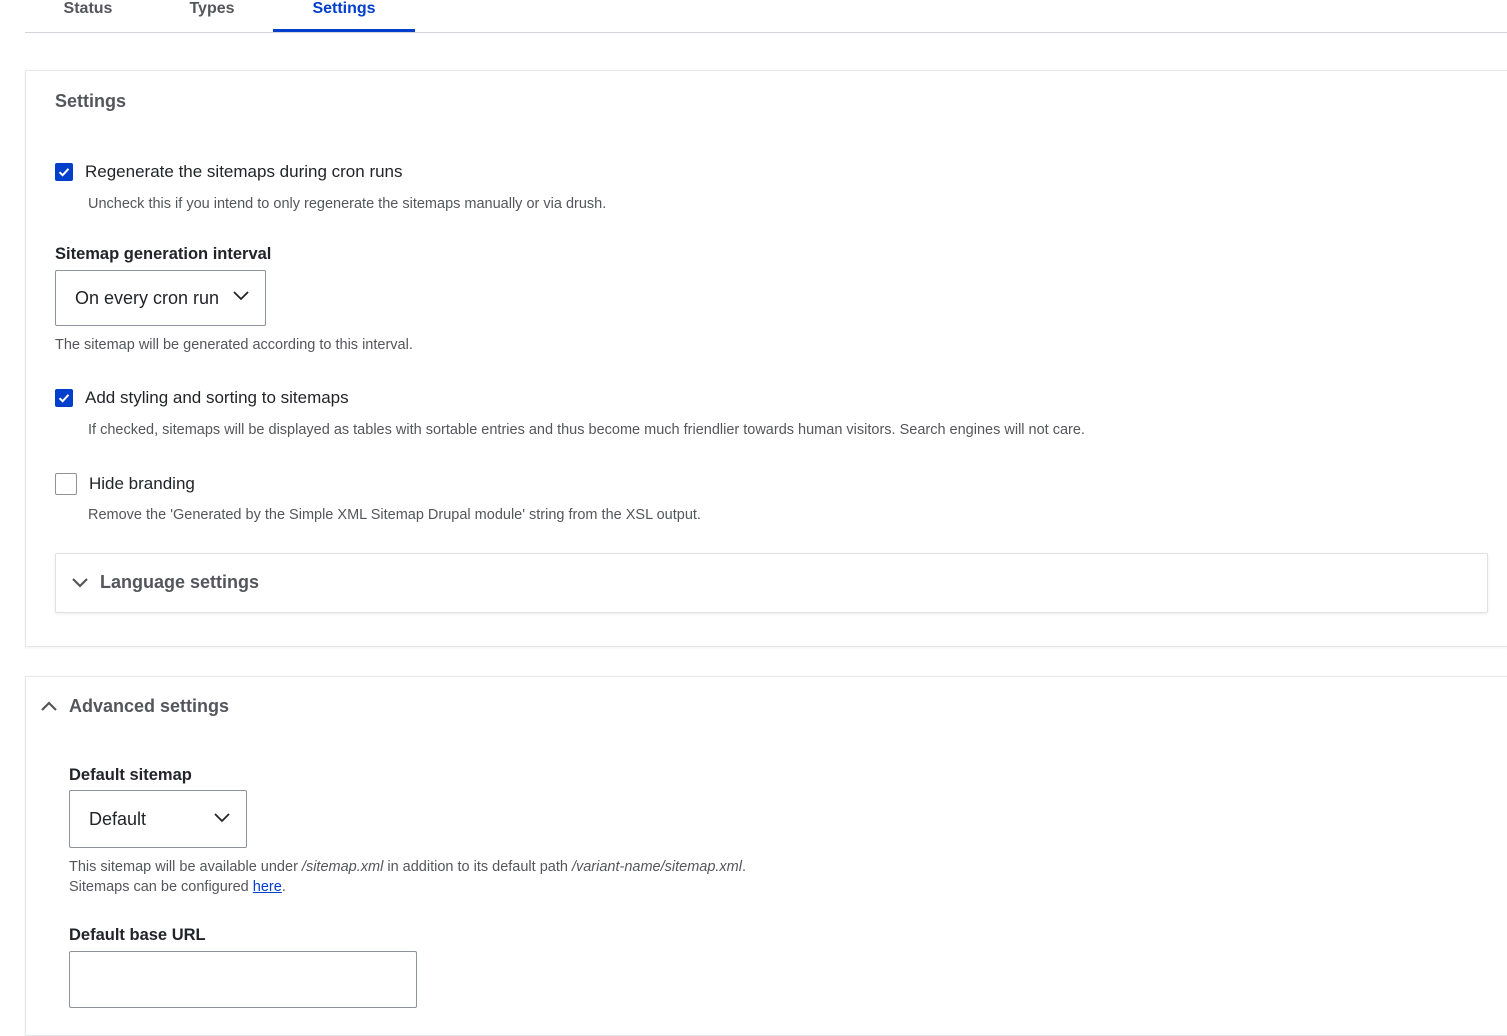  I want to click on desc-text: This sitemap will be available under, so click(185, 867).